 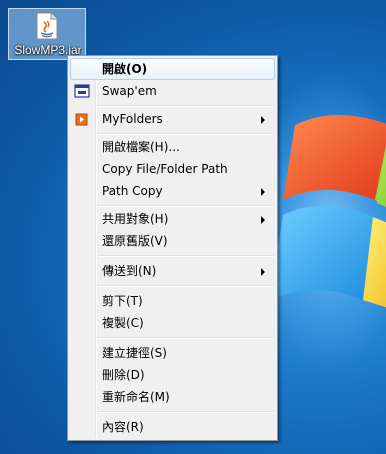 What do you see at coordinates (172, 271) in the screenshot?
I see `menu-item-send-to: 傳送到(N)` at bounding box center [172, 271].